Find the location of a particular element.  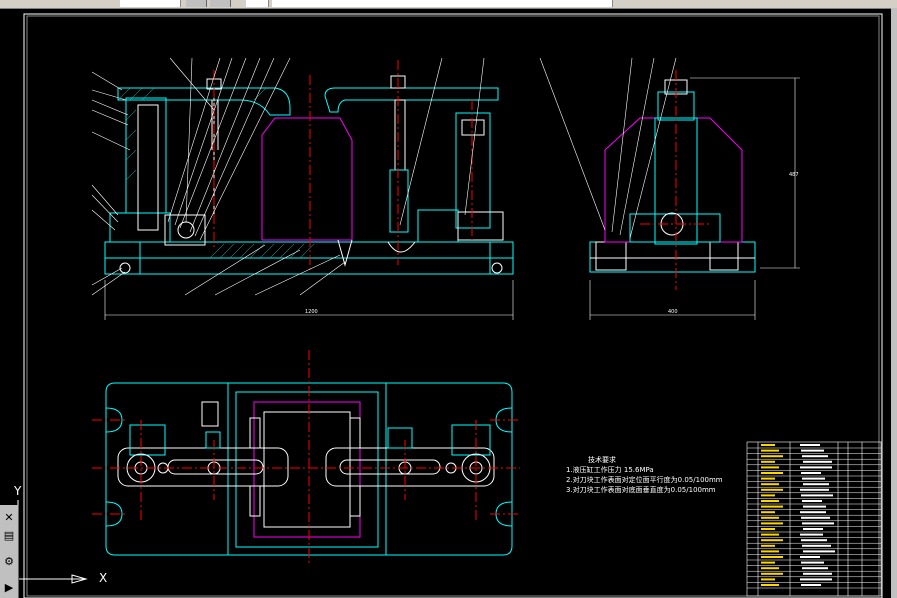

side-dimensions is located at coordinates (694, 198).